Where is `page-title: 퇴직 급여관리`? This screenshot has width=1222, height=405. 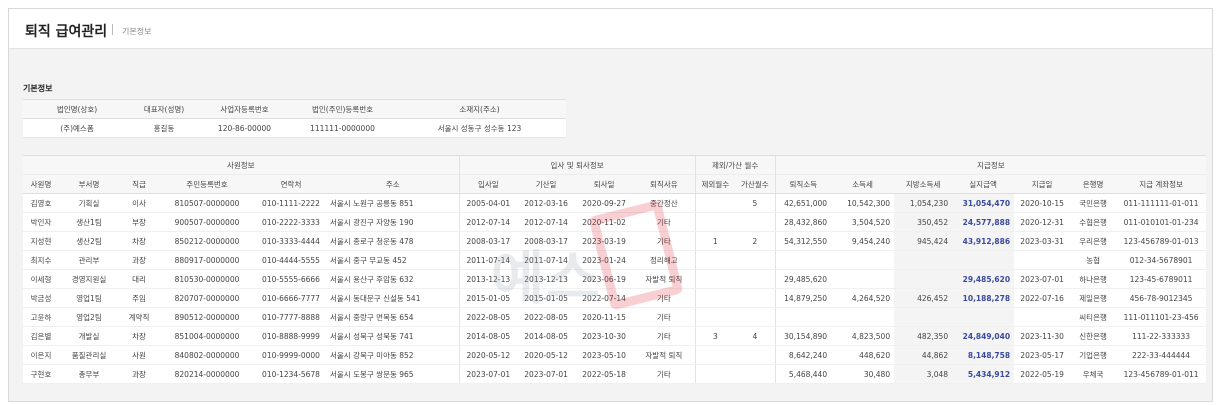
page-title: 퇴직 급여관리 is located at coordinates (66, 32).